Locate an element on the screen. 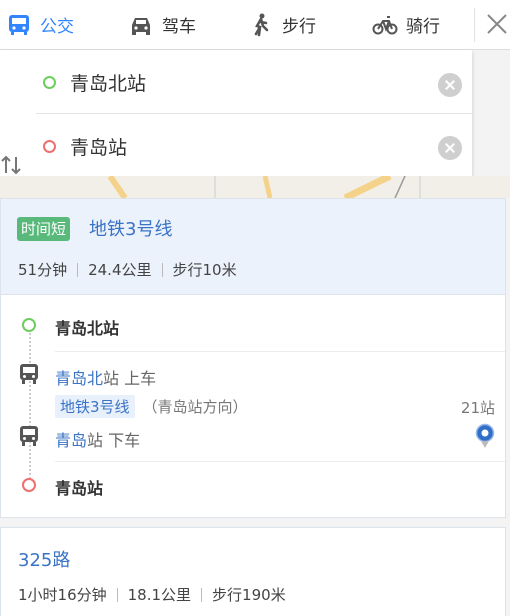 The image size is (510, 616). alight-station-suffix: 站 is located at coordinates (95, 440).